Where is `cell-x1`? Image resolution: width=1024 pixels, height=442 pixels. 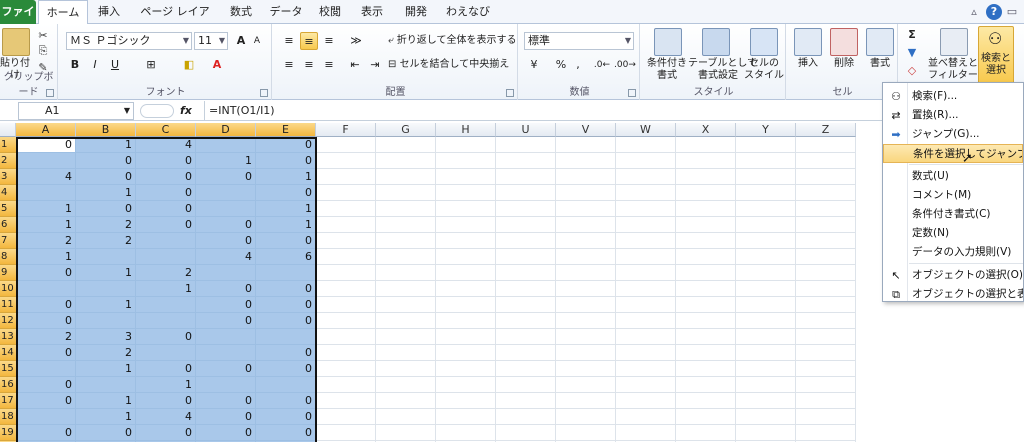
cell-x1 is located at coordinates (706, 145).